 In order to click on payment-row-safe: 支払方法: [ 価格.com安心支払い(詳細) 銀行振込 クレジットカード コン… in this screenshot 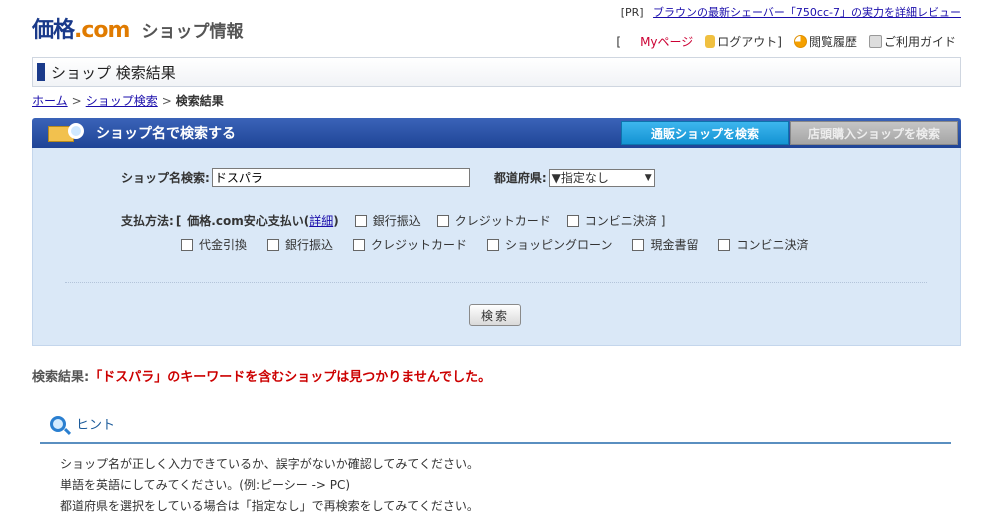, I will do `click(393, 220)`.